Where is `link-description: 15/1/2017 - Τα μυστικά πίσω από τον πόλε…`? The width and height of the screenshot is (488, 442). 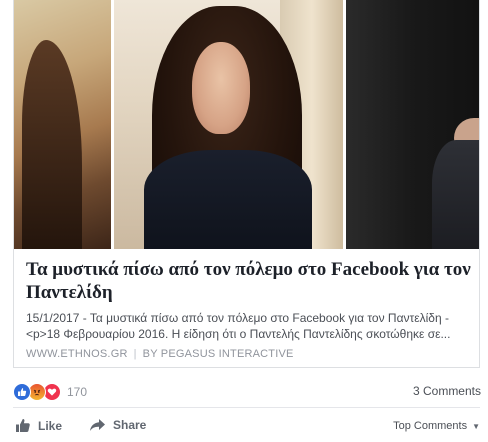 link-description: 15/1/2017 - Τα μυστικά πίσω από τον πόλε… is located at coordinates (249, 326).